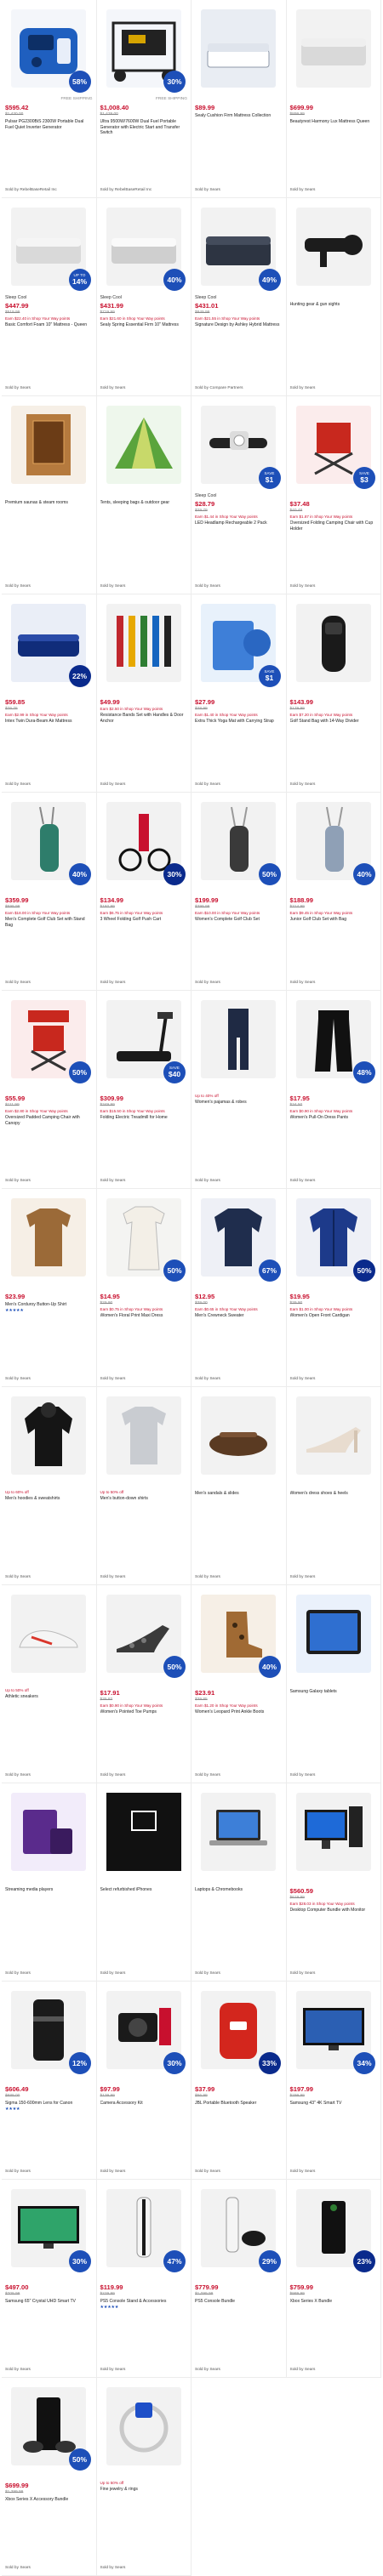 This screenshot has height=2576, width=383. What do you see at coordinates (239, 1237) in the screenshot?
I see `product-image-container: 67%` at bounding box center [239, 1237].